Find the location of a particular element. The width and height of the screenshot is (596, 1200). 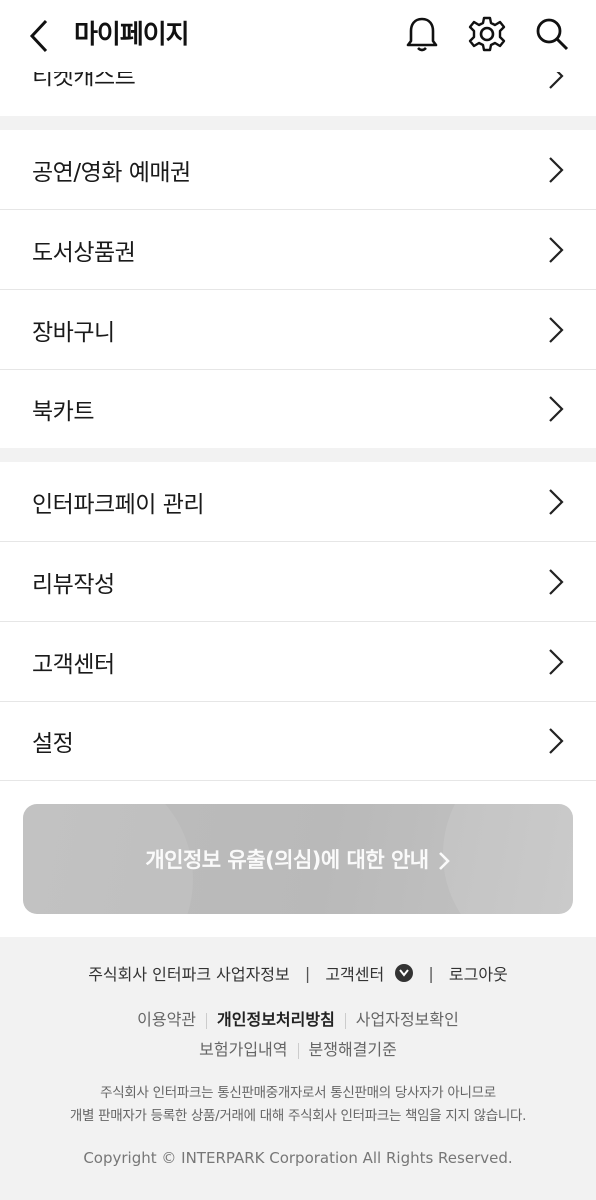

menu-item-performance-voucher: 공연/영화 예매권 is located at coordinates (298, 170).